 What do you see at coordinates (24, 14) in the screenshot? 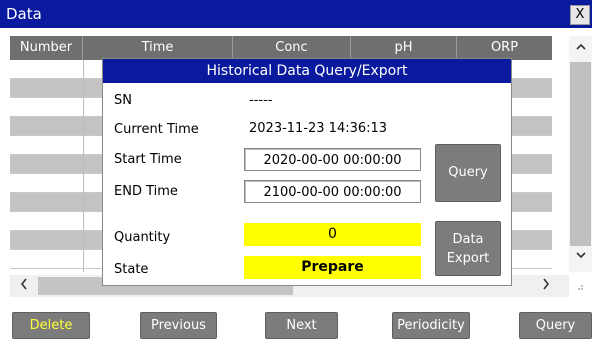
I see `window-title: Data` at bounding box center [24, 14].